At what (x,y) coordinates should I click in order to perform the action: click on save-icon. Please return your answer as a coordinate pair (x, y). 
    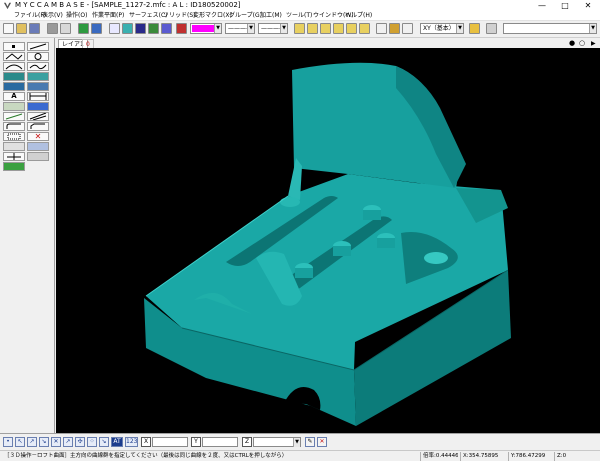
    Looking at the image, I should click on (34, 28).